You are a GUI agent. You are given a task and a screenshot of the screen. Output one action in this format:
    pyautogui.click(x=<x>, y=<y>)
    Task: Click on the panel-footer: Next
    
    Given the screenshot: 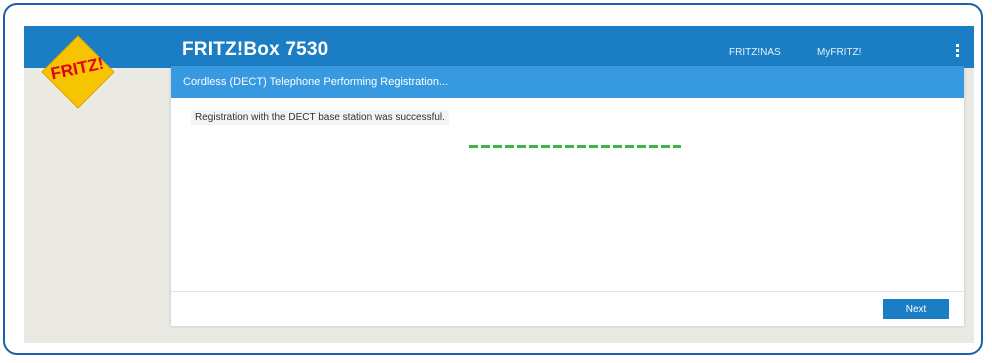 What is the action you would take?
    pyautogui.click(x=567, y=308)
    